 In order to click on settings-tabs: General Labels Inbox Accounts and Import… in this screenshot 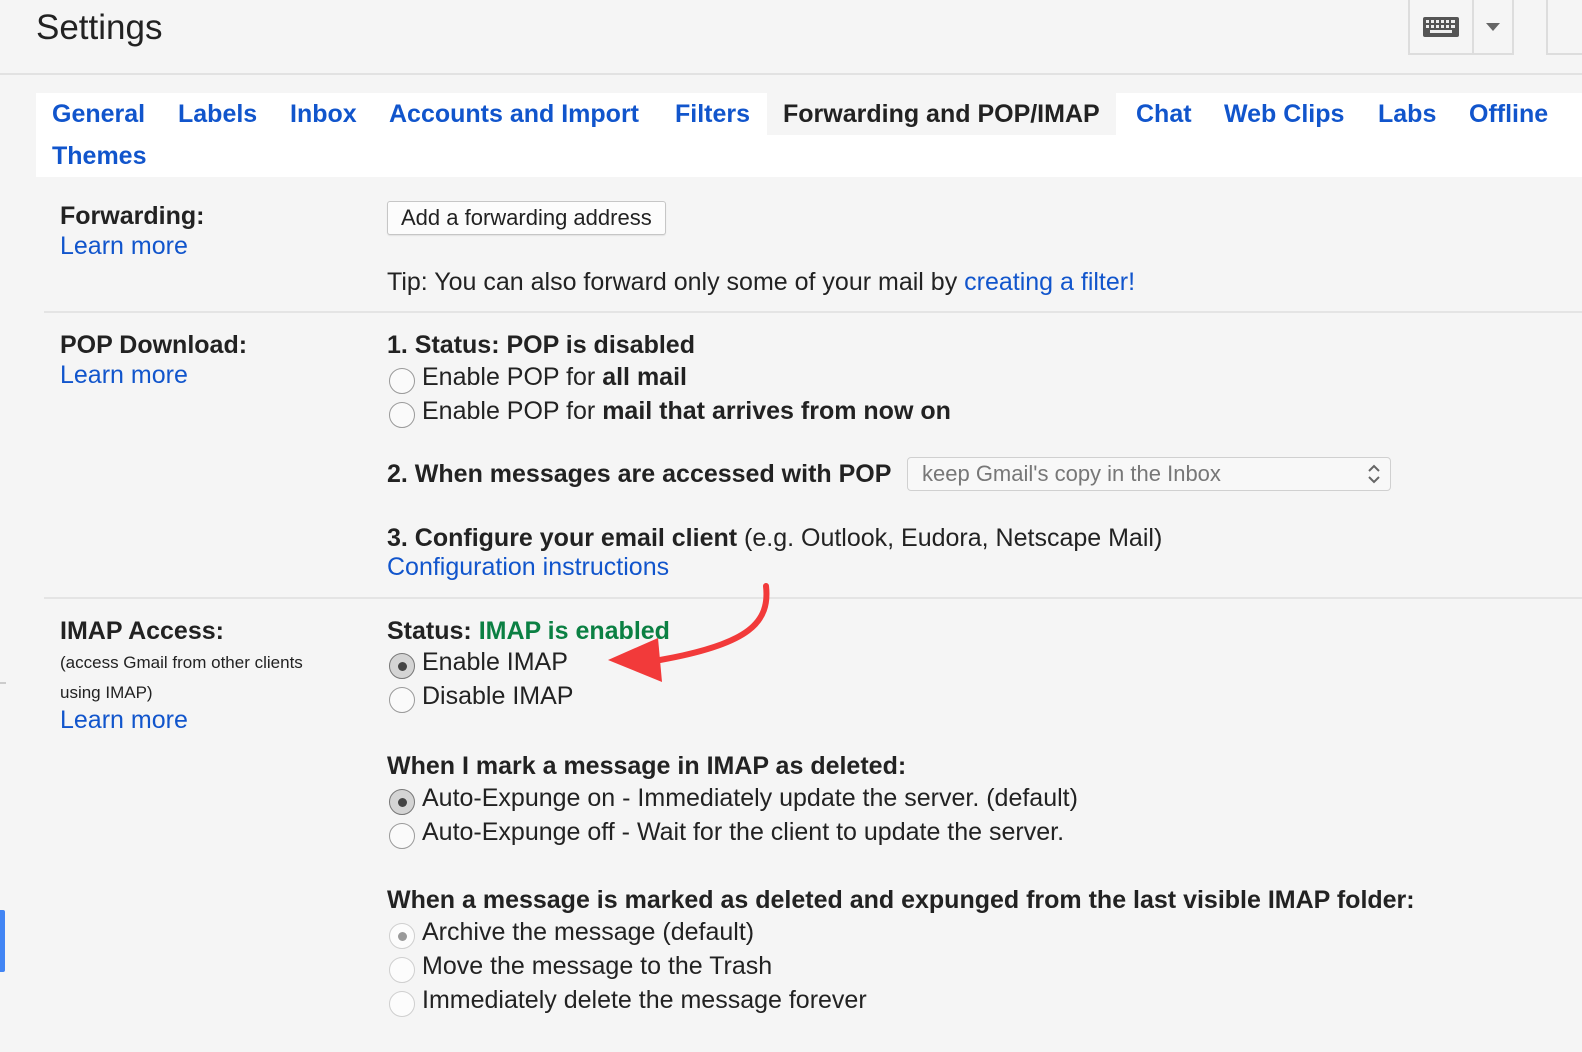, I will do `click(809, 135)`.